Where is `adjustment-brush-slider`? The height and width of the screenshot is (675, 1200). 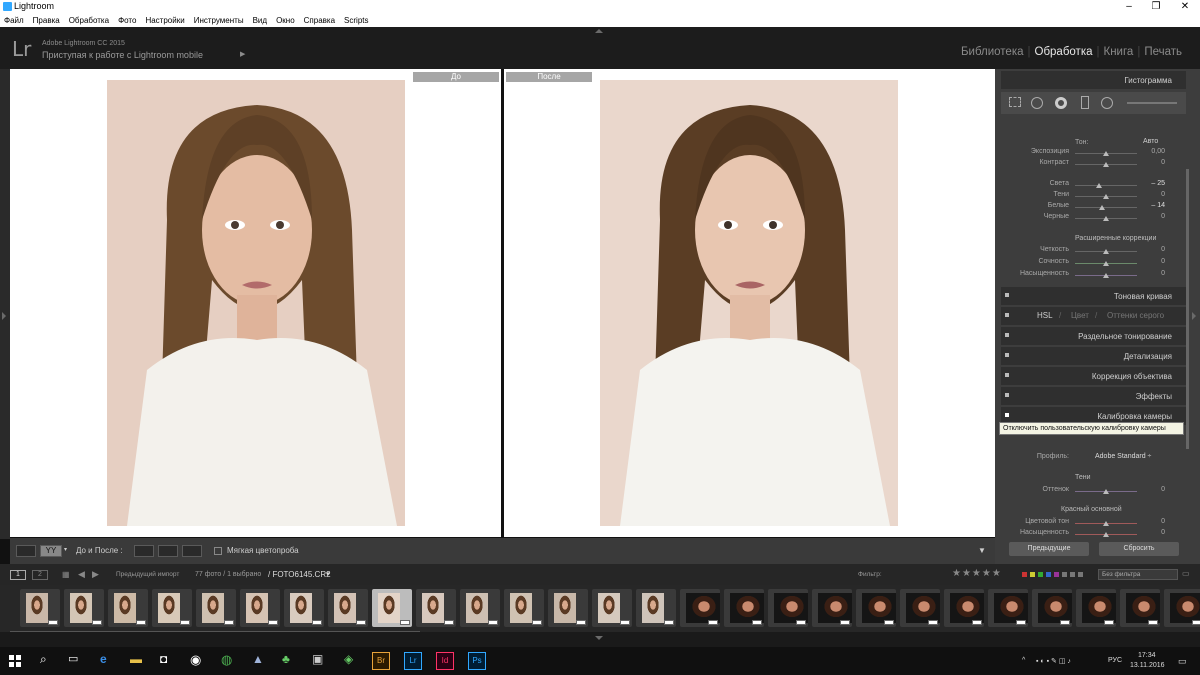 adjustment-brush-slider is located at coordinates (1152, 103).